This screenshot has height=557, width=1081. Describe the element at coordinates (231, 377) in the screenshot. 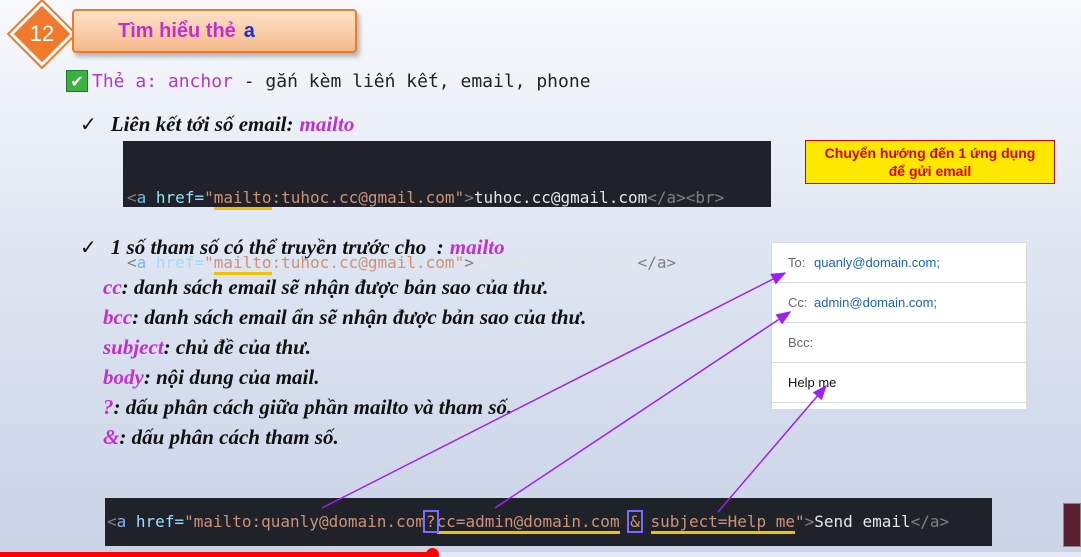

I see `param-desc: : nội dung của mail.` at that location.